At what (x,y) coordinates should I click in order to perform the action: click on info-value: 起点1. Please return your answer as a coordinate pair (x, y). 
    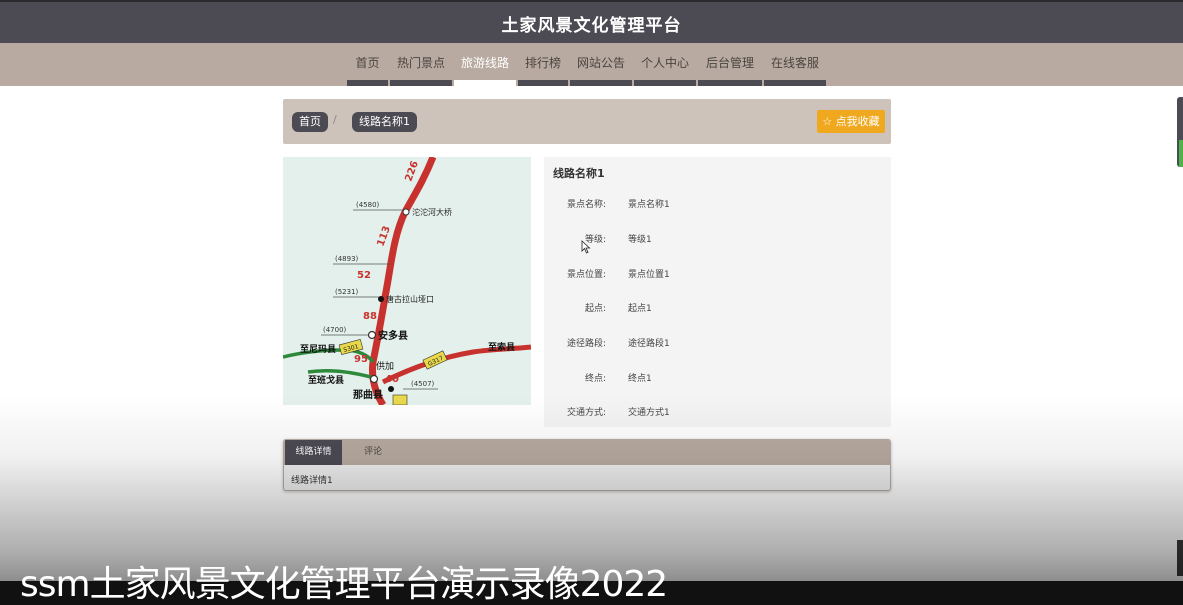
    Looking at the image, I should click on (640, 309).